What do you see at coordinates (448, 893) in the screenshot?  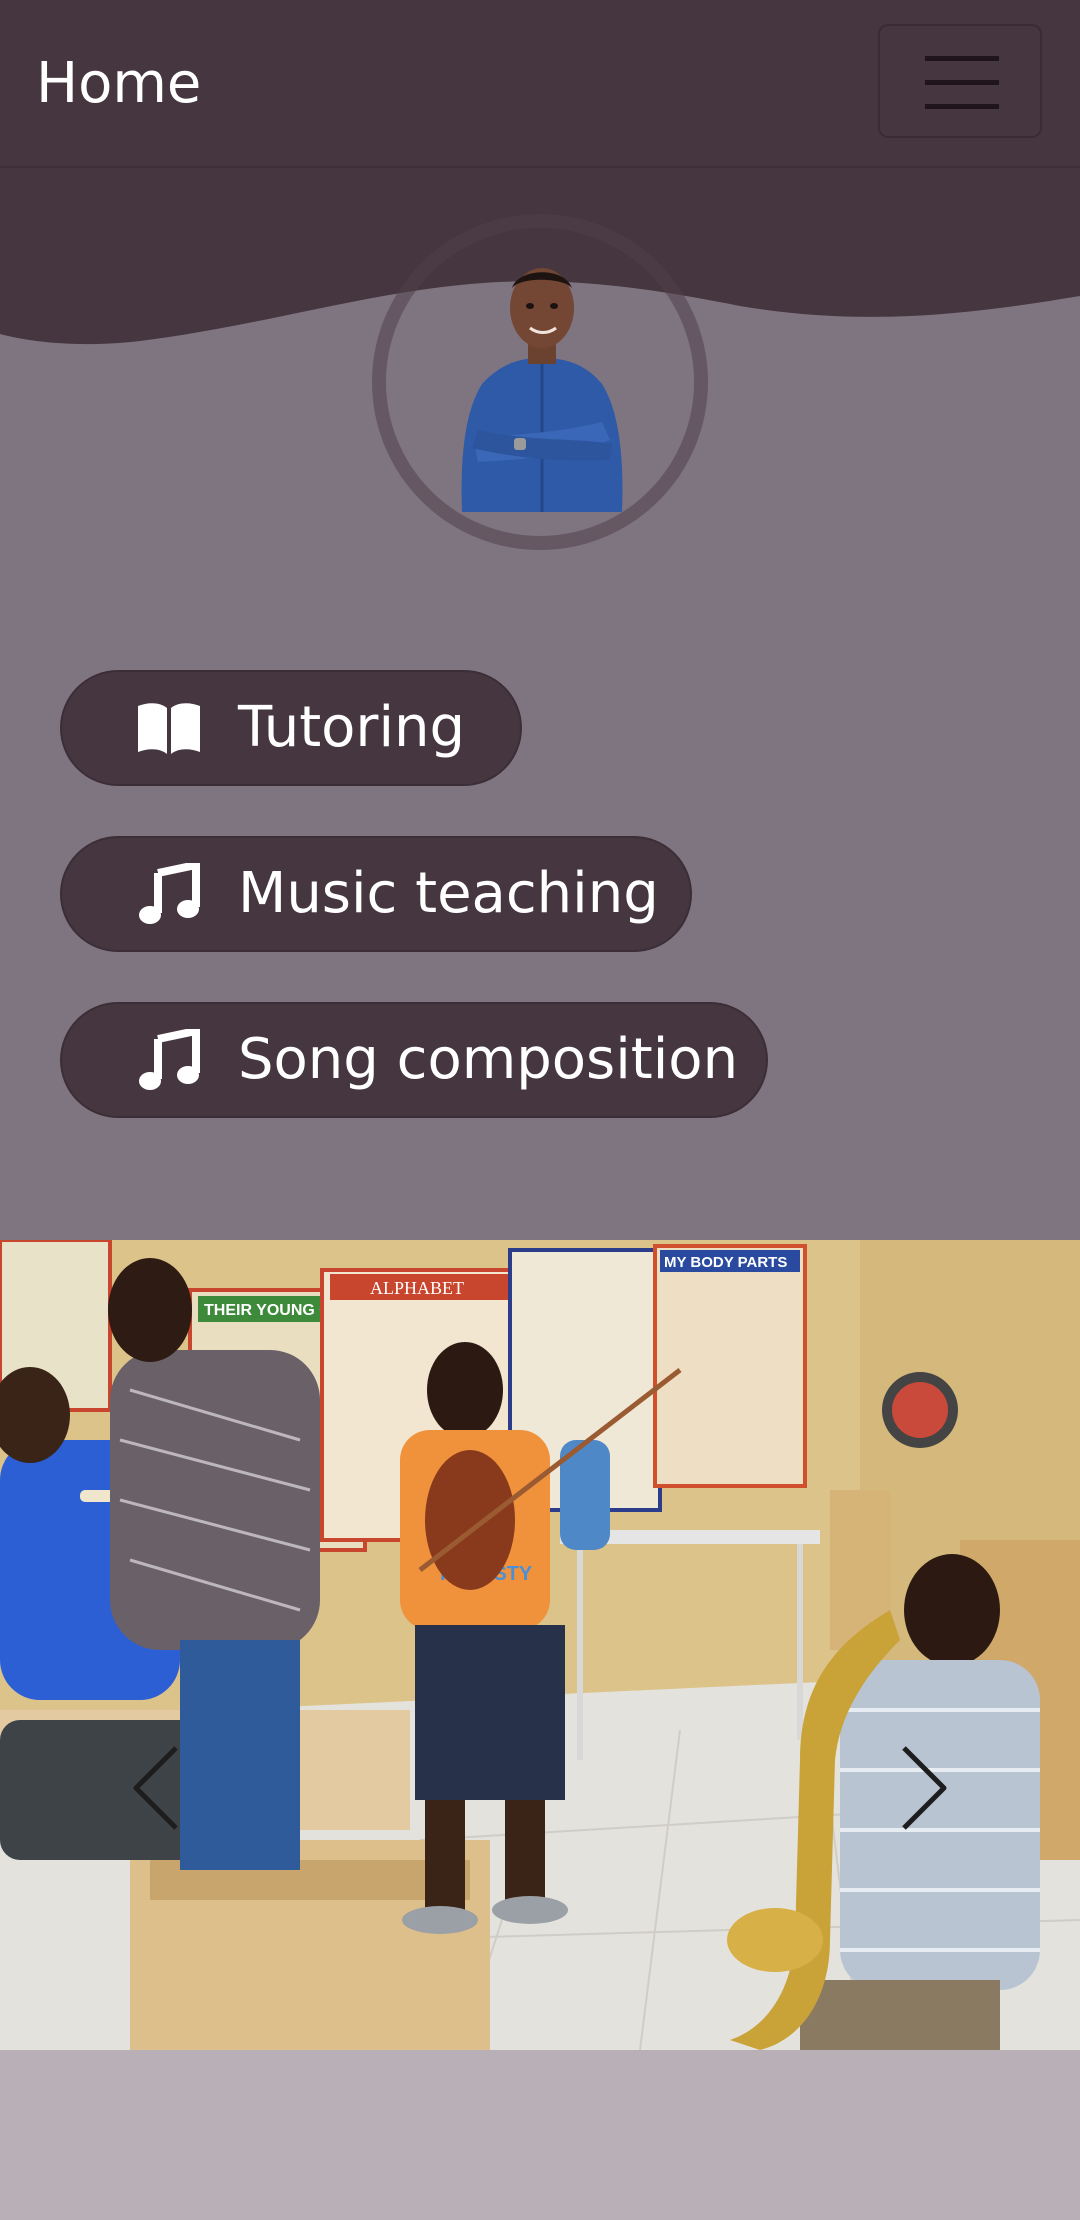 I see `music-teaching-label: Music teaching` at bounding box center [448, 893].